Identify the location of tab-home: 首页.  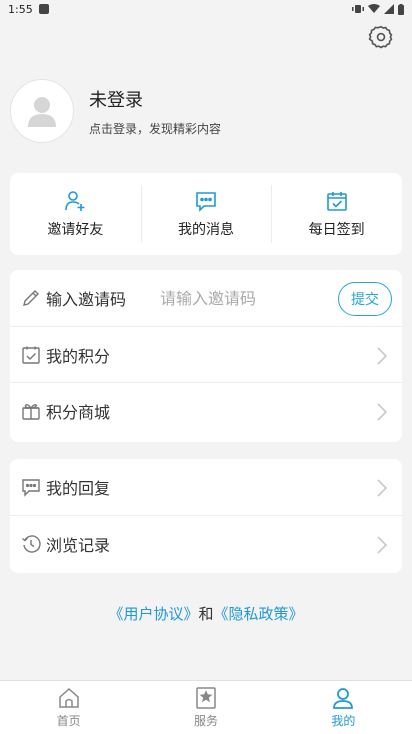
(68, 707).